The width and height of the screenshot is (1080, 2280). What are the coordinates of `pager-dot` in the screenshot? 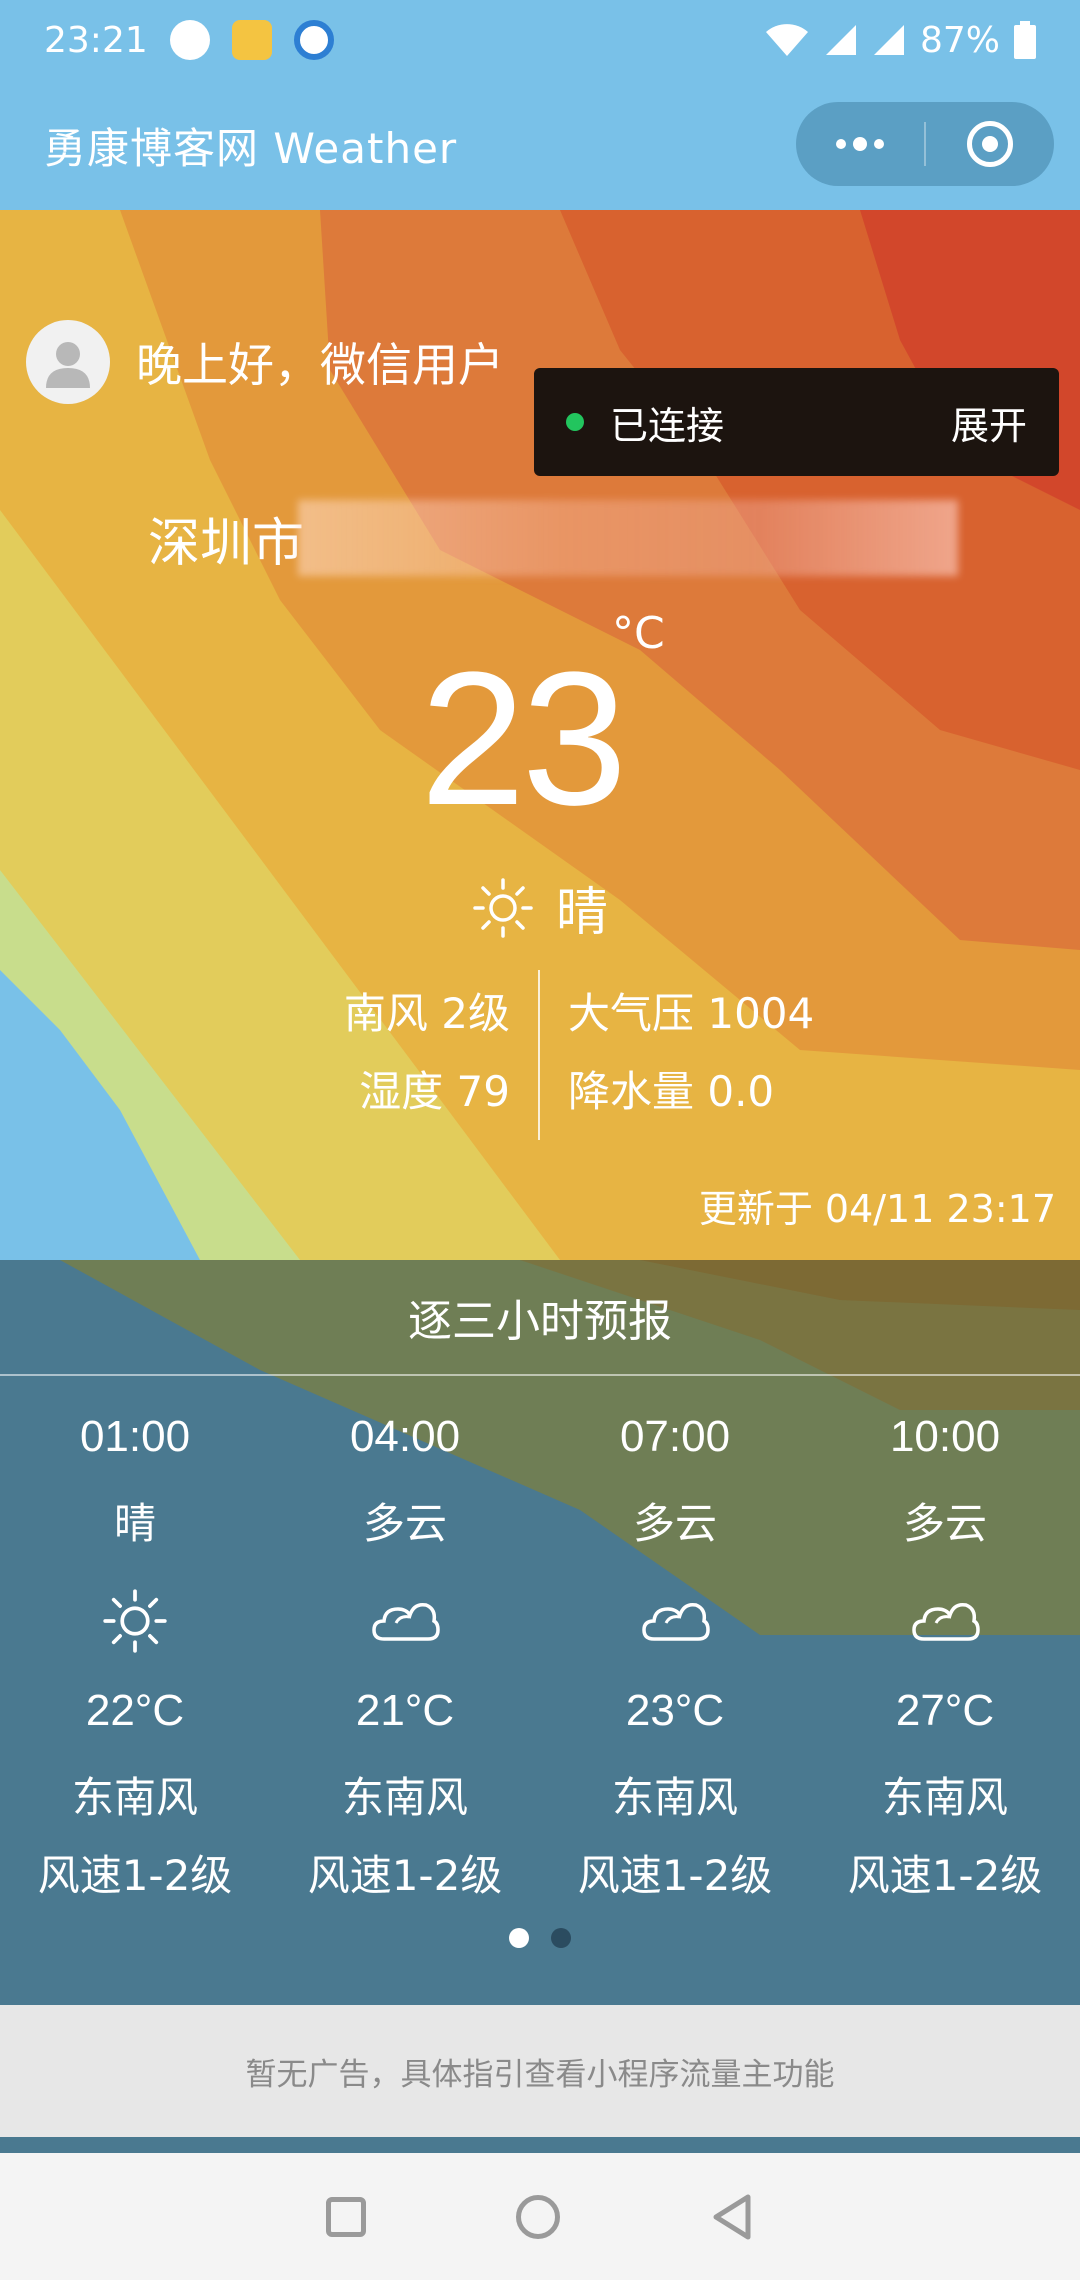 It's located at (561, 1938).